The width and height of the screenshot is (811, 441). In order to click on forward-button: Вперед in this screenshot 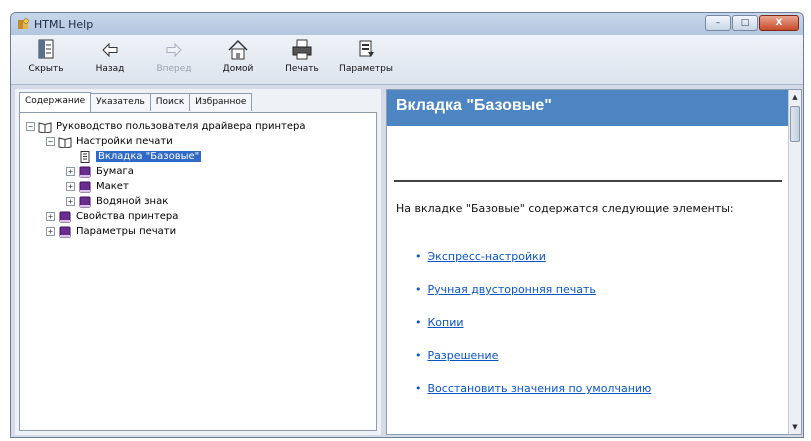, I will do `click(174, 58)`.